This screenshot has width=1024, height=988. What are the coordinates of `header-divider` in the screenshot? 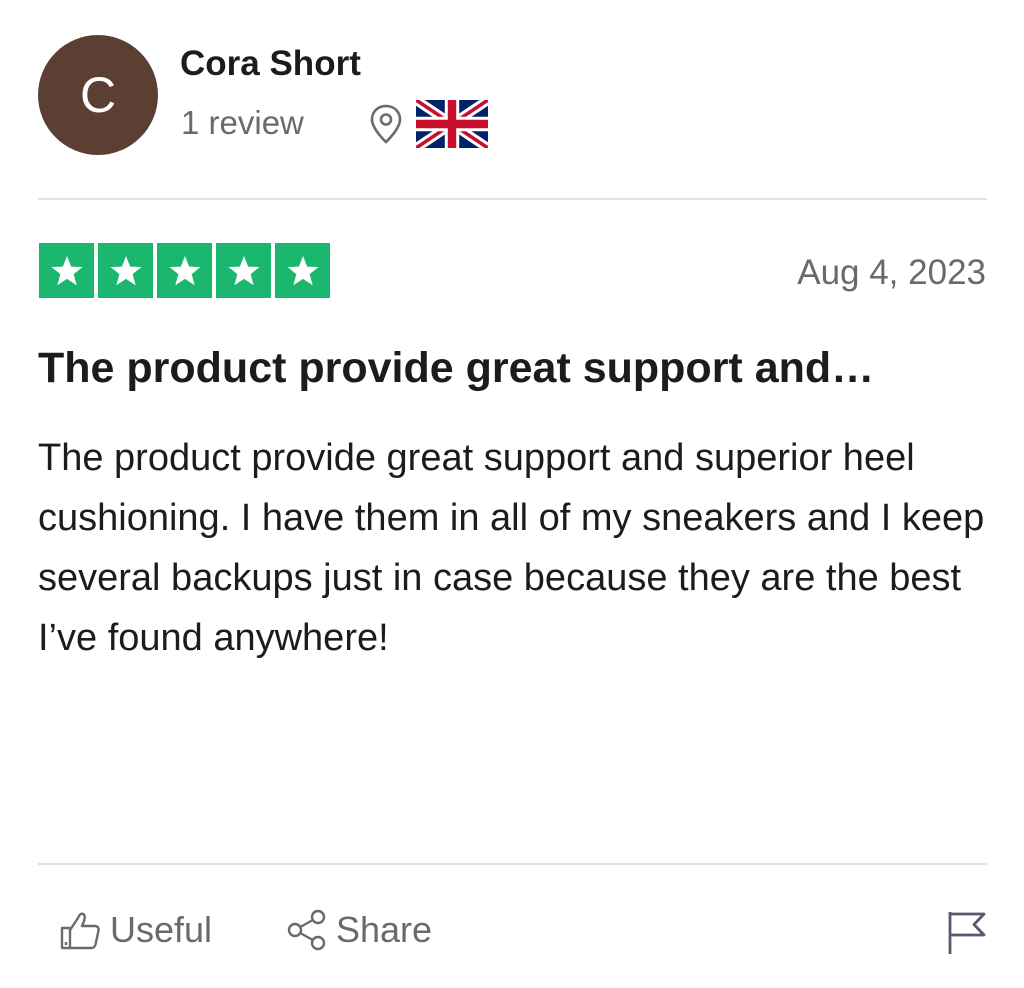 It's located at (512, 199).